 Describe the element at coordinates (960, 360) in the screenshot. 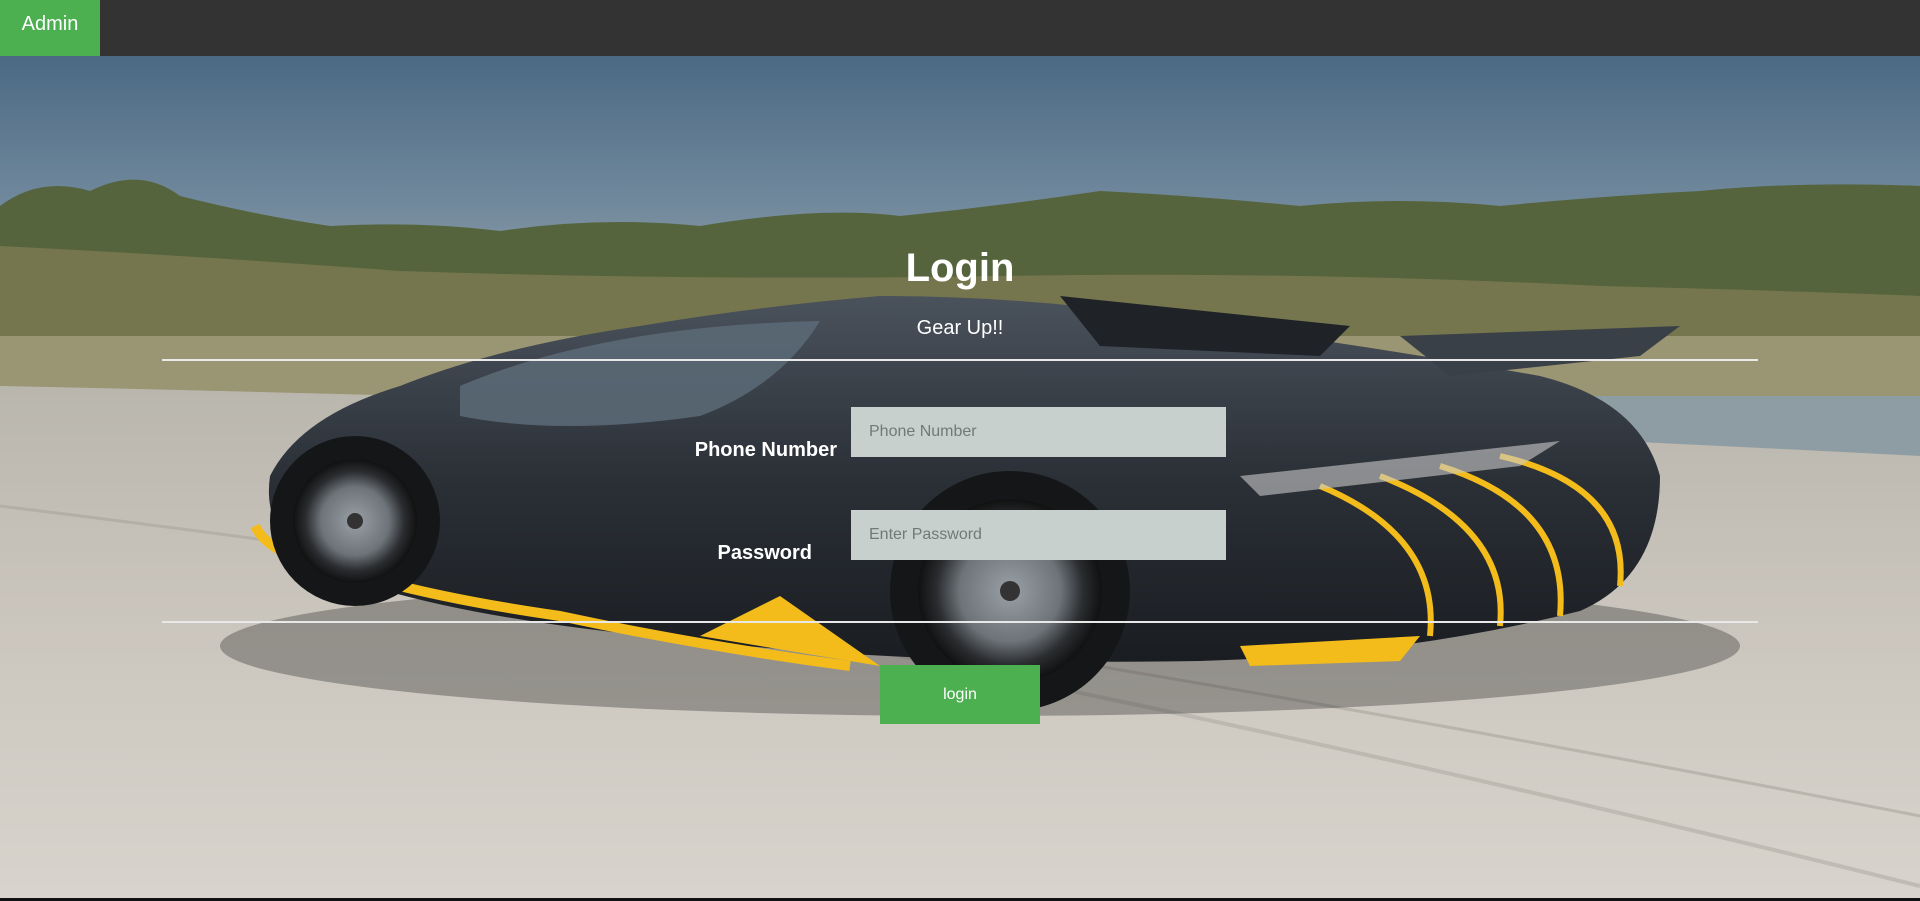

I see `top-divider` at that location.